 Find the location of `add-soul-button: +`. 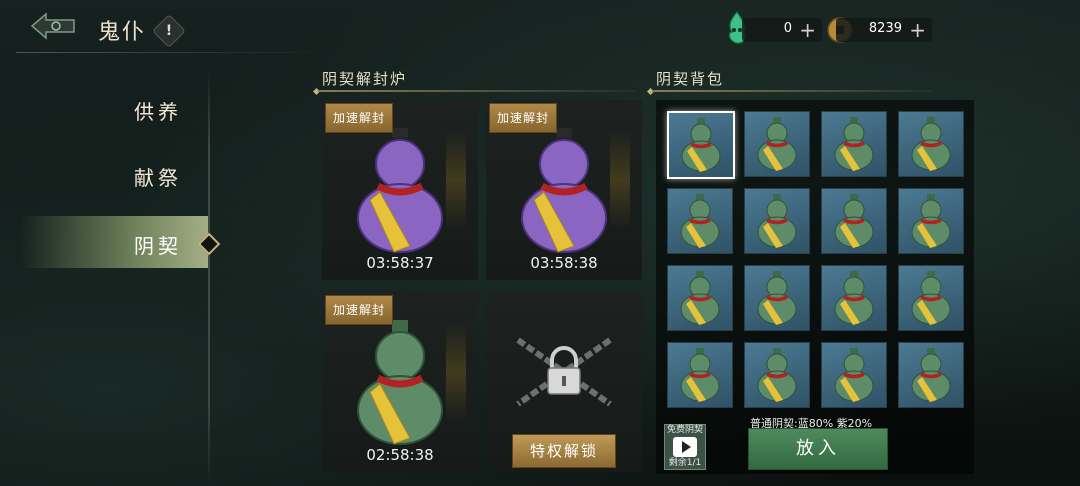

add-soul-button: + is located at coordinates (807, 30).